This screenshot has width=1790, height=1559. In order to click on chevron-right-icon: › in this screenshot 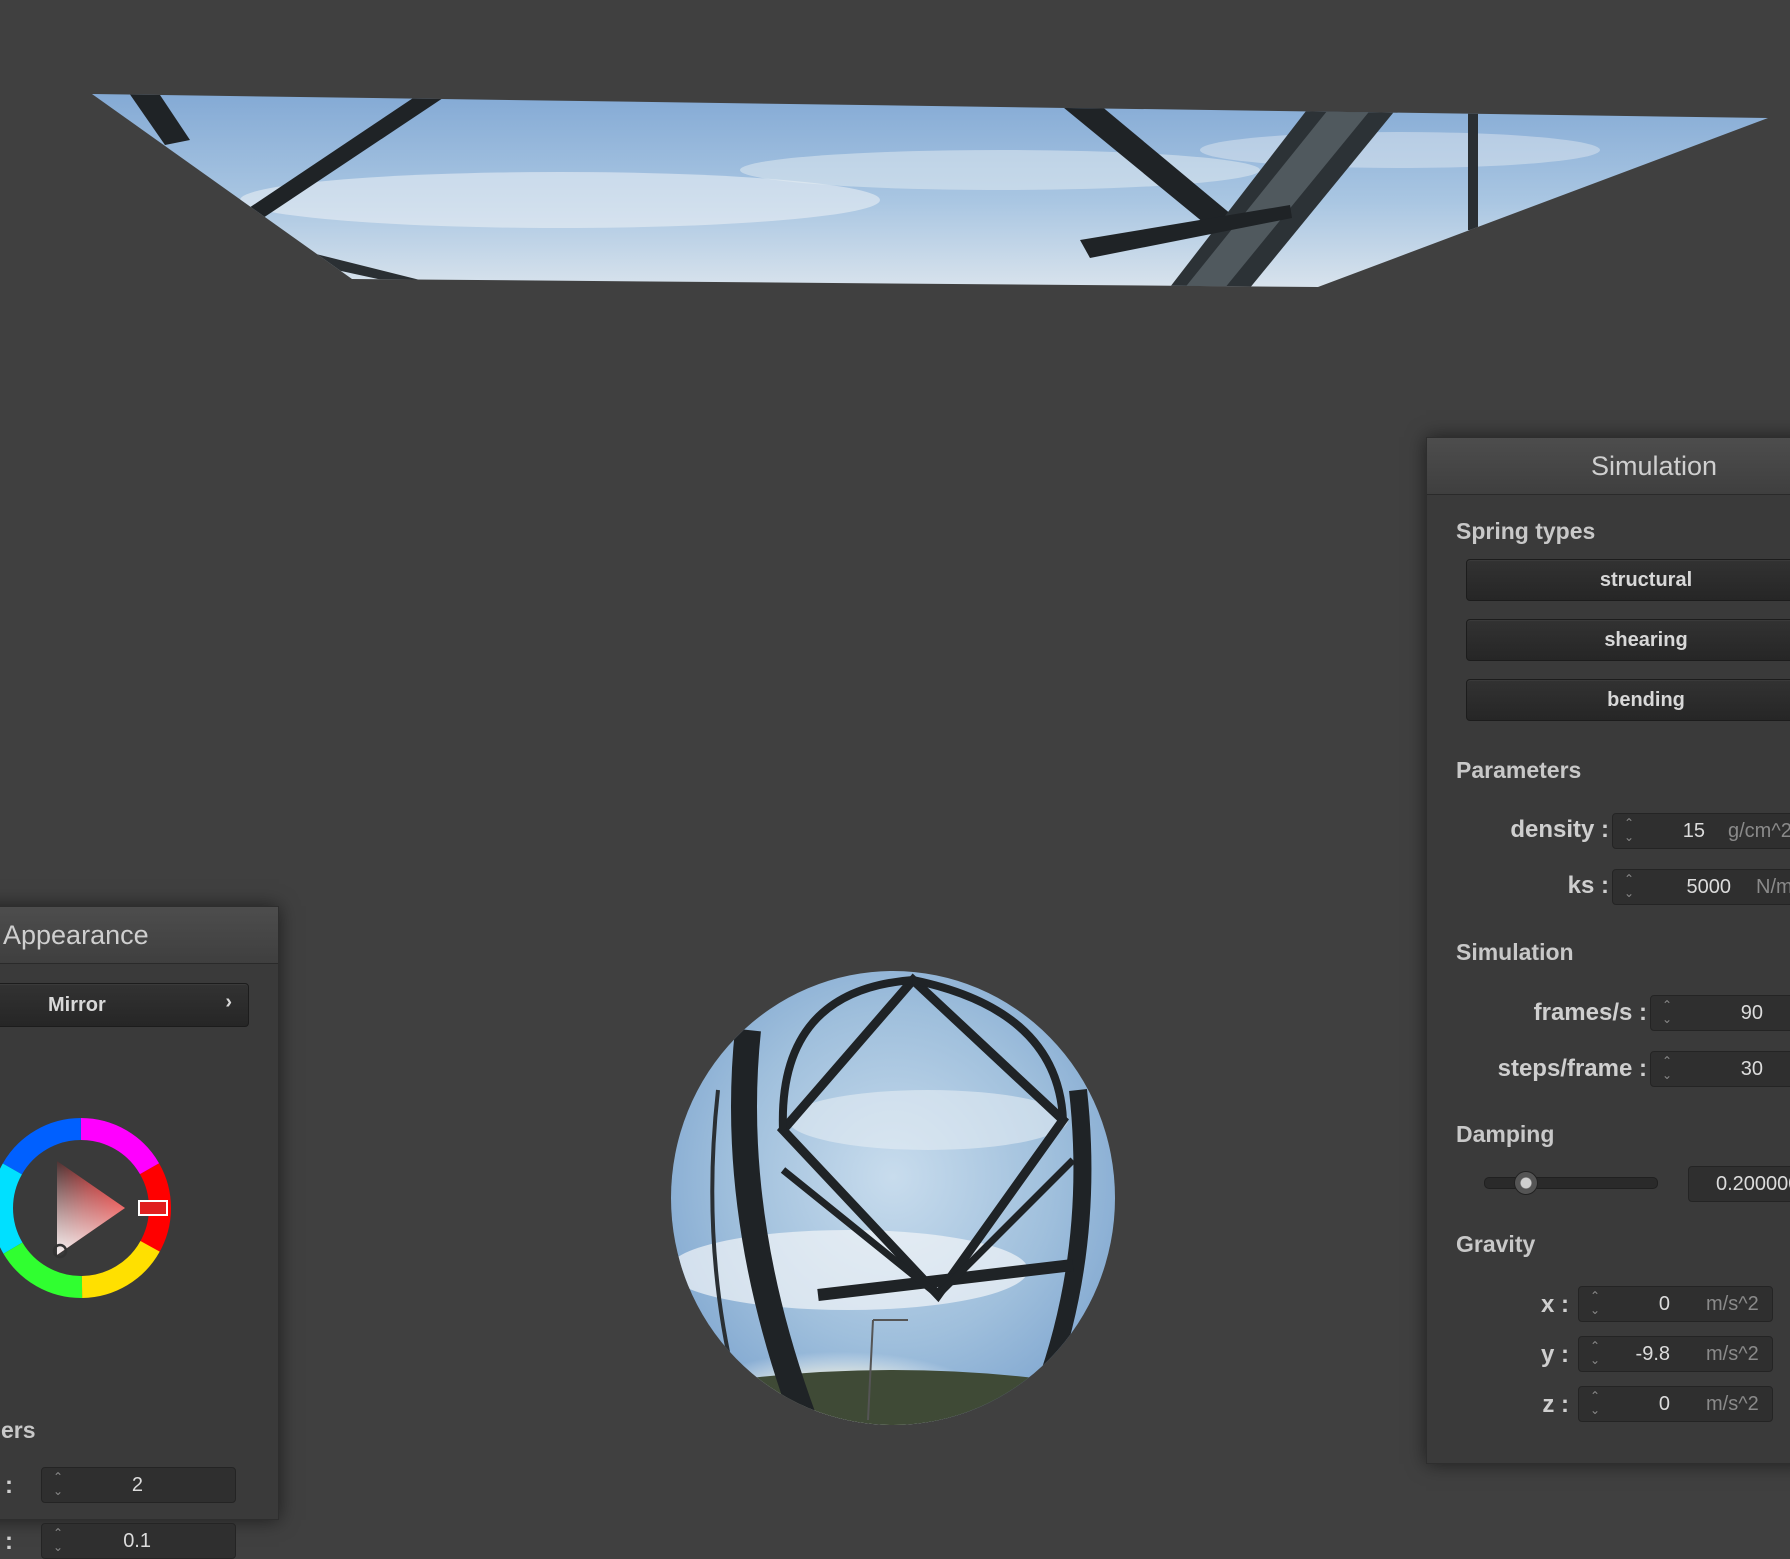, I will do `click(228, 1002)`.